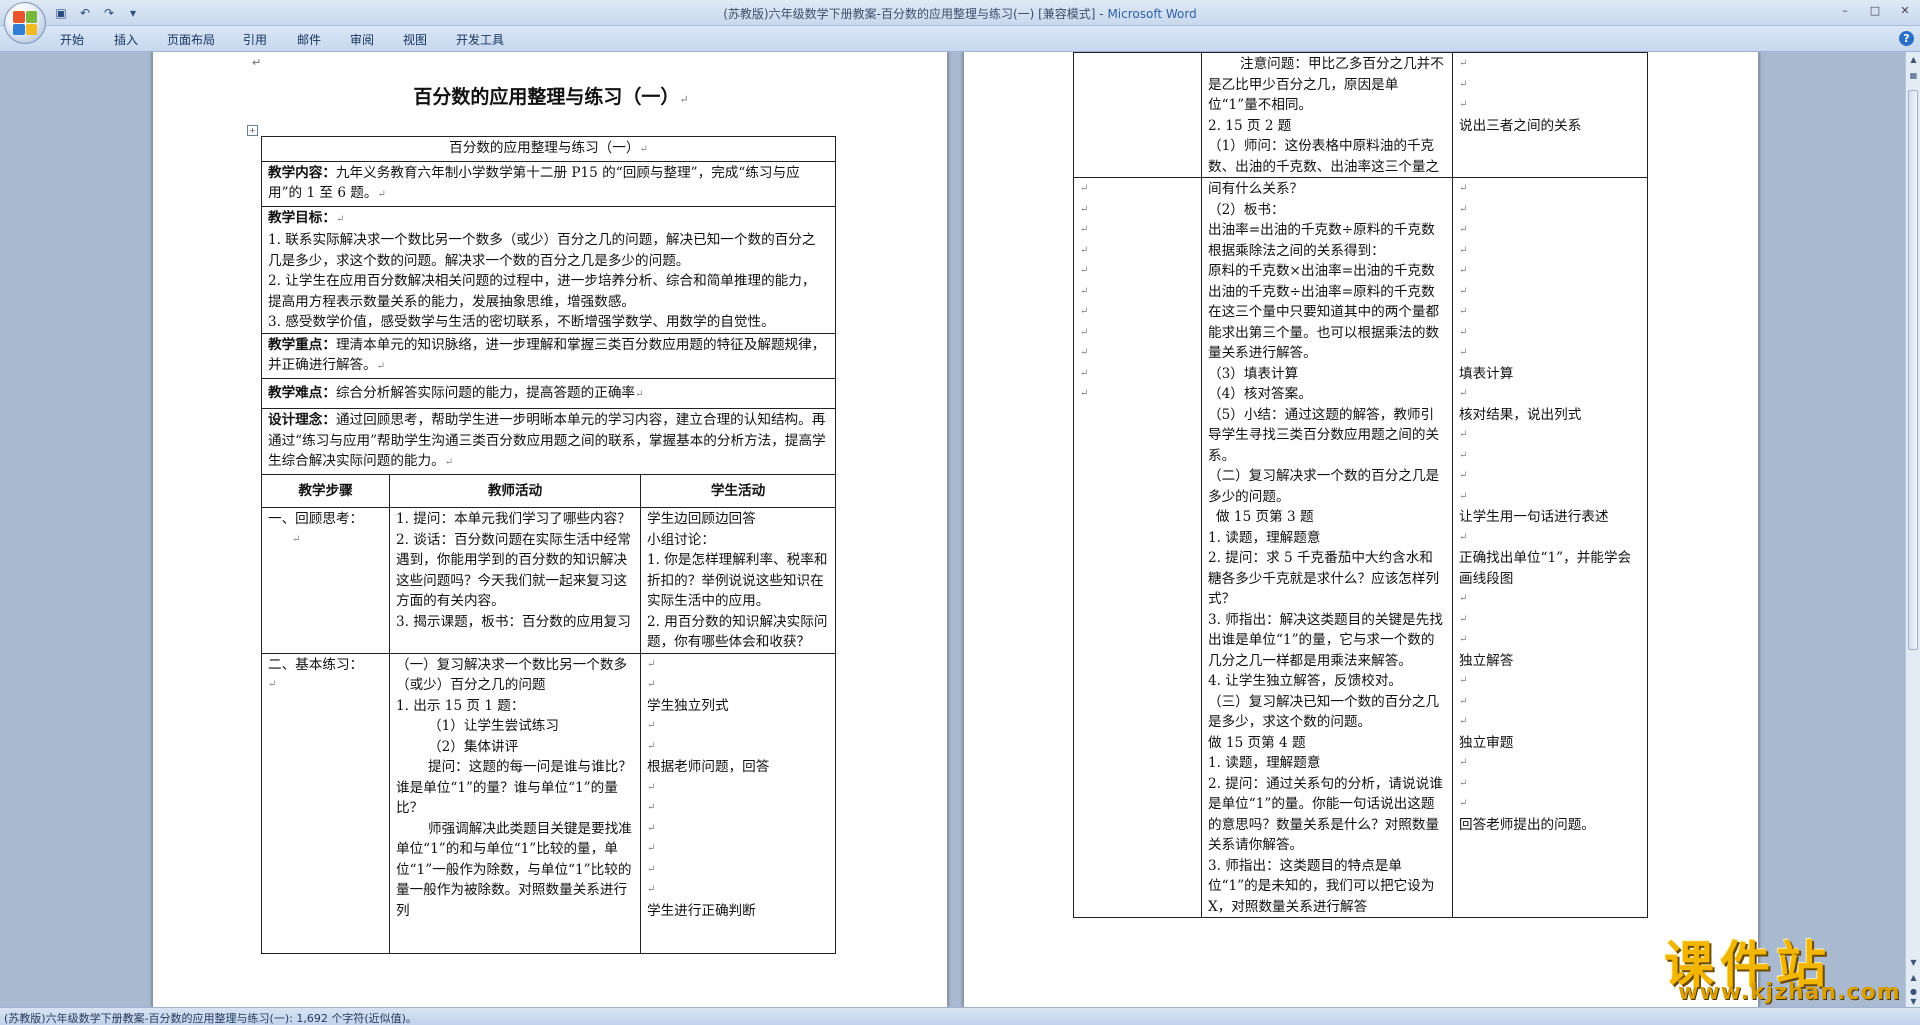  What do you see at coordinates (1913, 59) in the screenshot?
I see `scroll-up-icon: ▲` at bounding box center [1913, 59].